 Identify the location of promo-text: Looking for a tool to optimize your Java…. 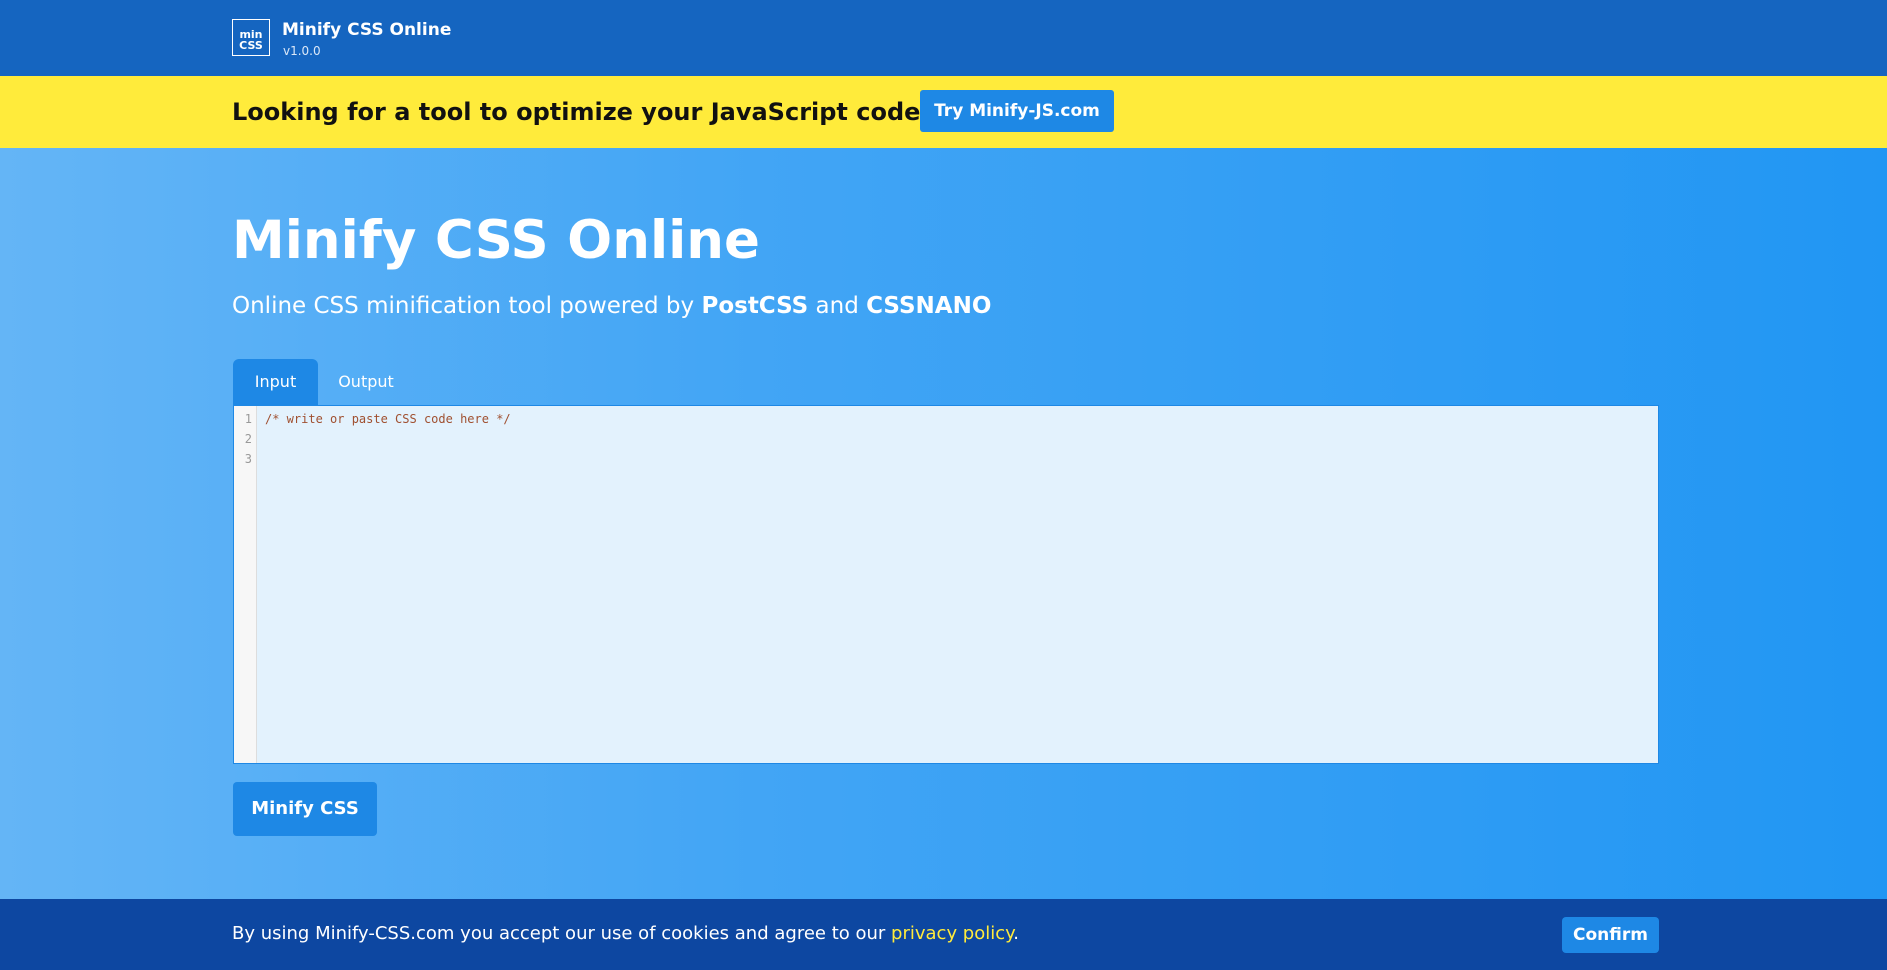
(583, 112).